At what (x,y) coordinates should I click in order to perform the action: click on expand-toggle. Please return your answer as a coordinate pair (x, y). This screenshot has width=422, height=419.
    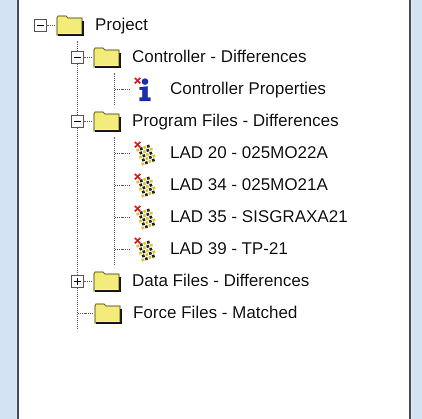
    Looking at the image, I should click on (77, 281).